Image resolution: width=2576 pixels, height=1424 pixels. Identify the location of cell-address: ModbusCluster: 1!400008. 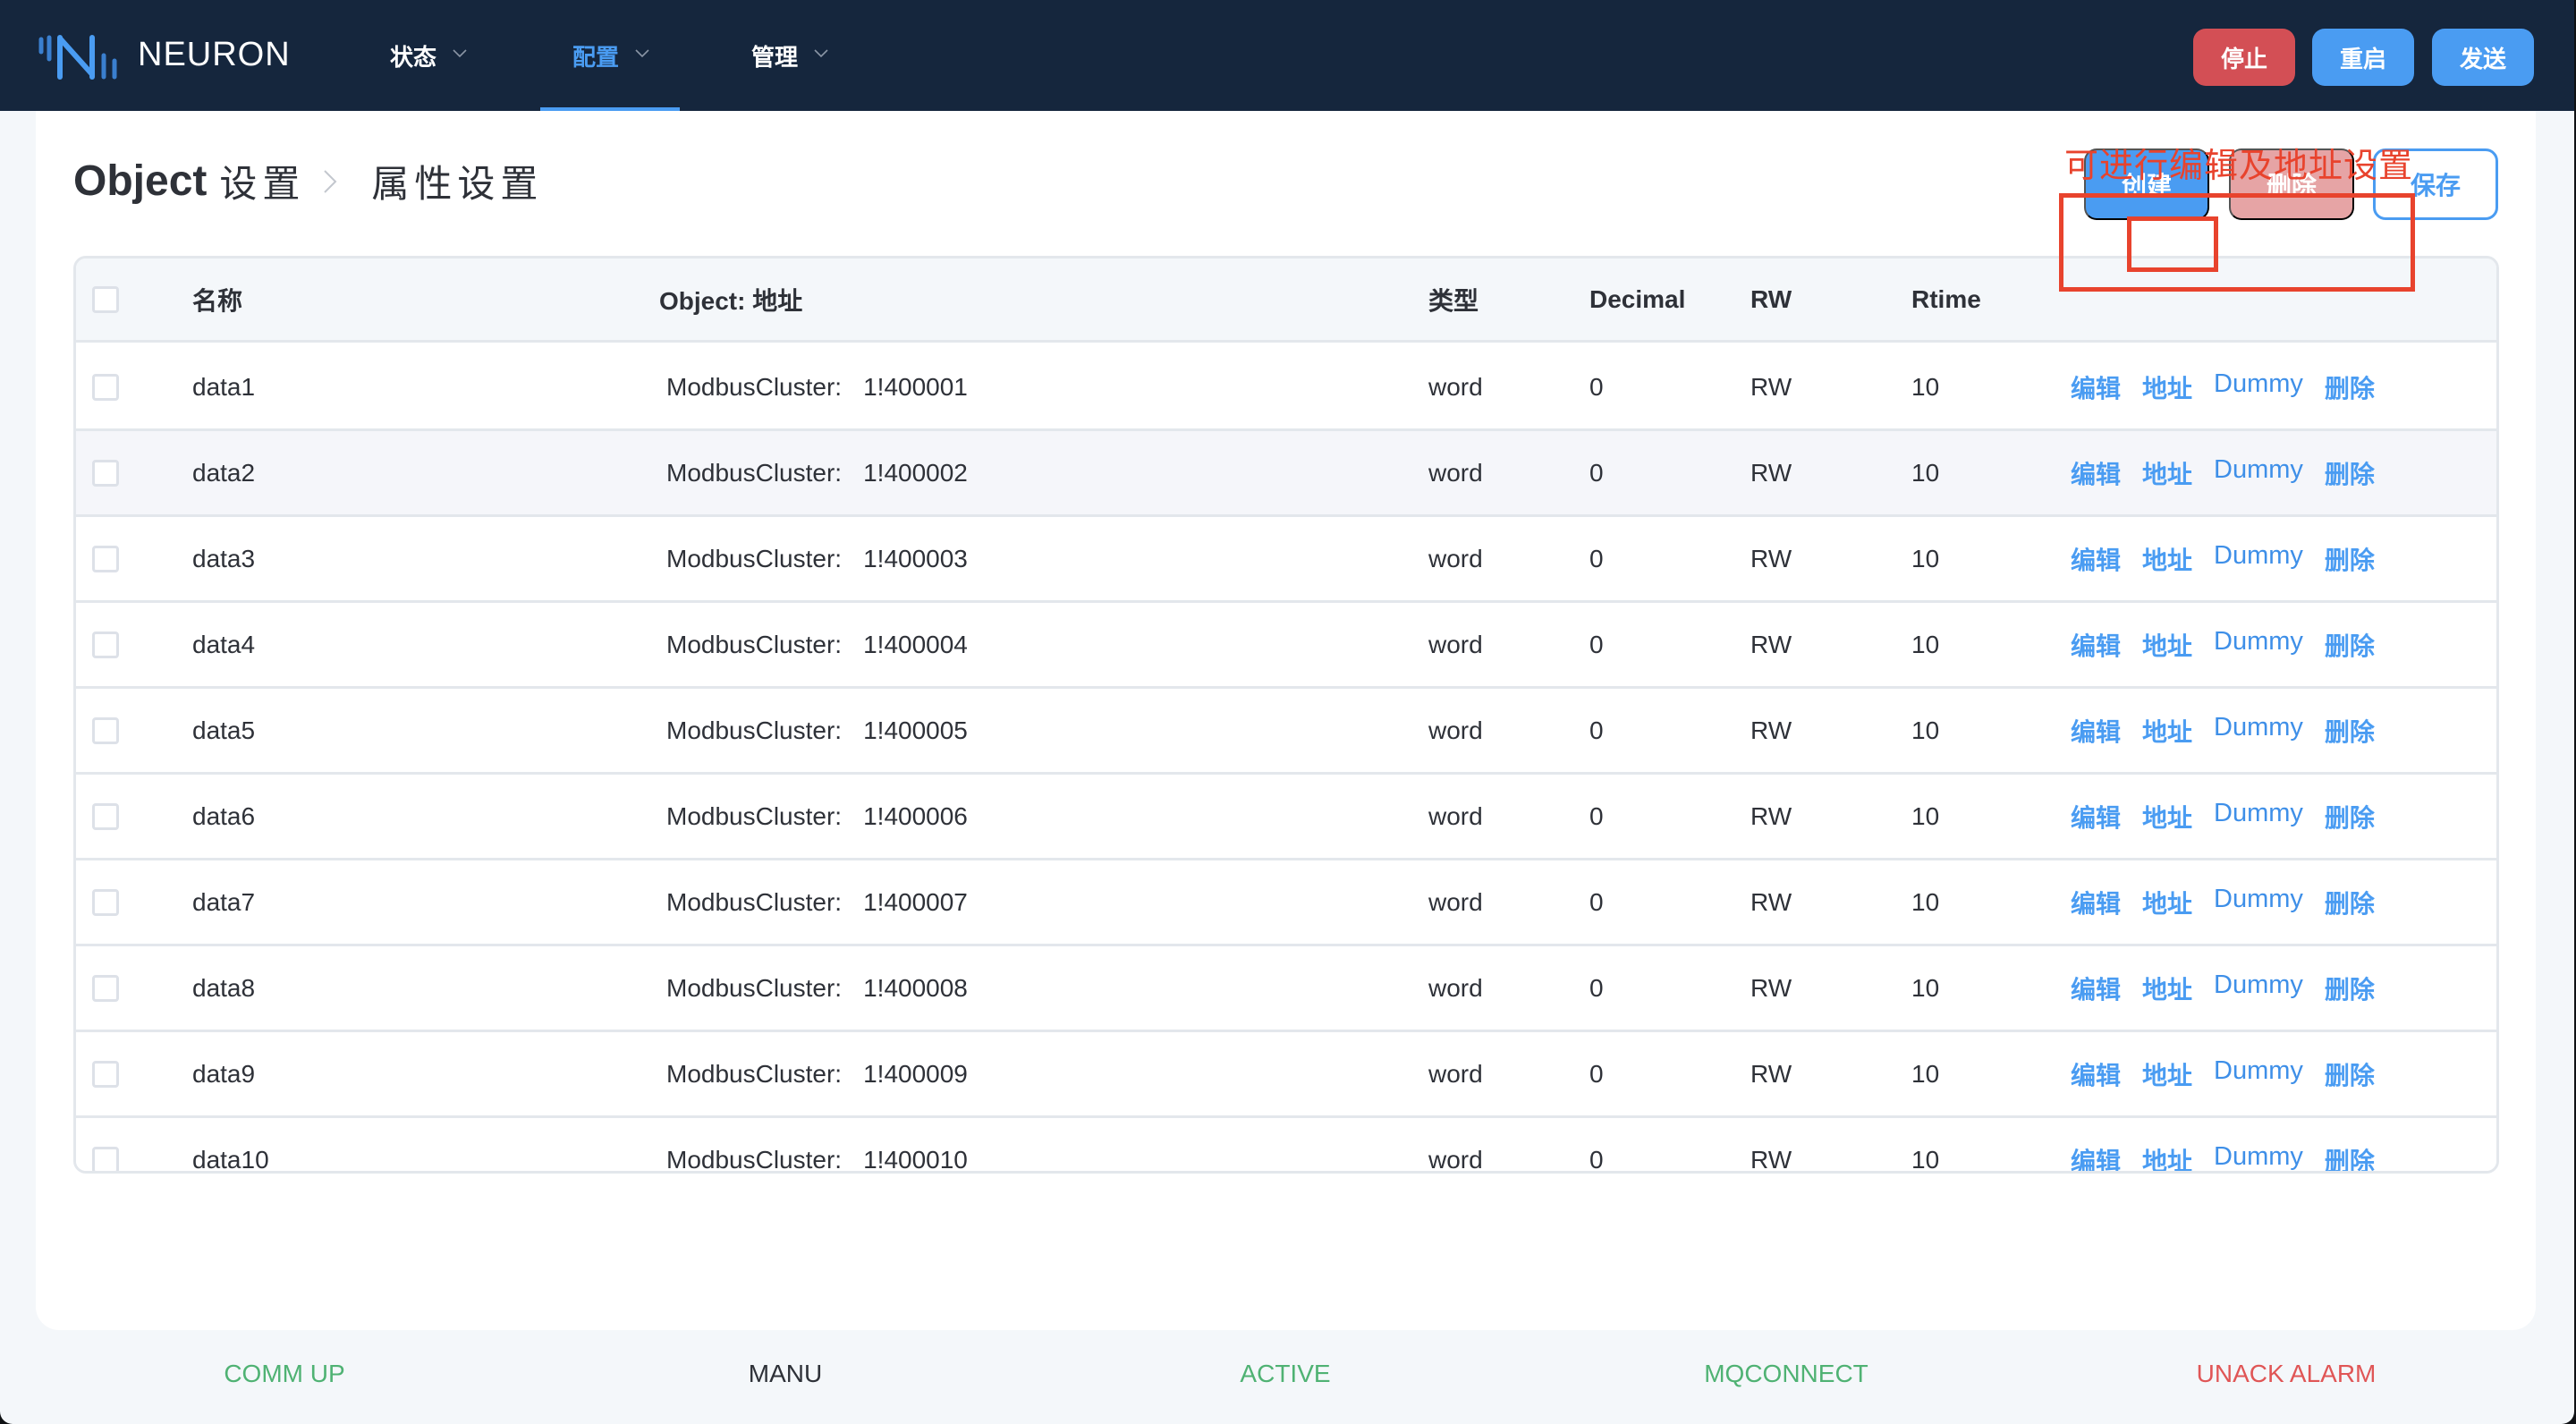
(817, 988).